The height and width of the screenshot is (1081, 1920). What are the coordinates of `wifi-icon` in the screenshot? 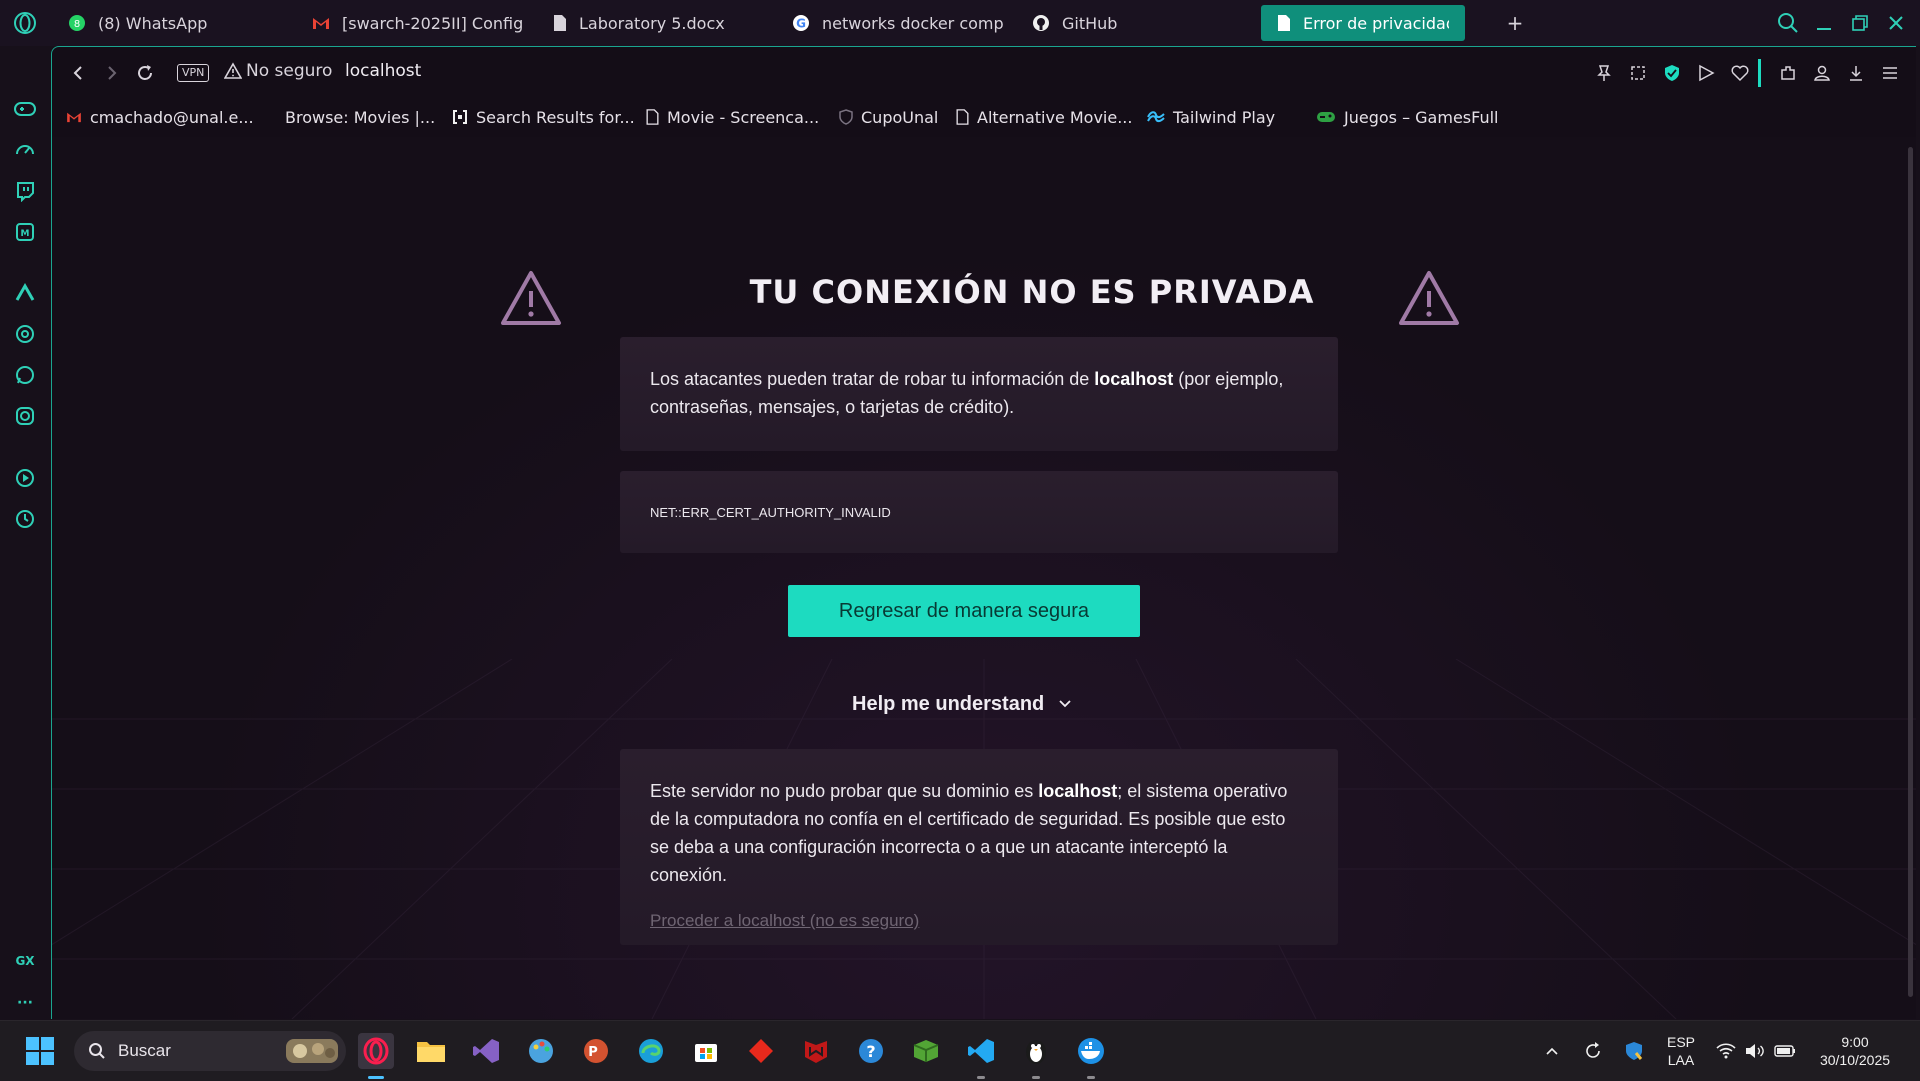 It's located at (1726, 1051).